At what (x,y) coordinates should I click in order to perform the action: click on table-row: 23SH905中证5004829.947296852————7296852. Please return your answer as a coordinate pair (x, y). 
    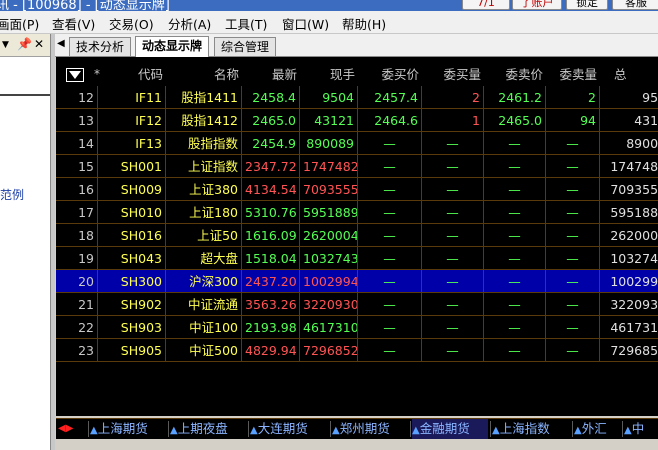
    Looking at the image, I should click on (357, 350).